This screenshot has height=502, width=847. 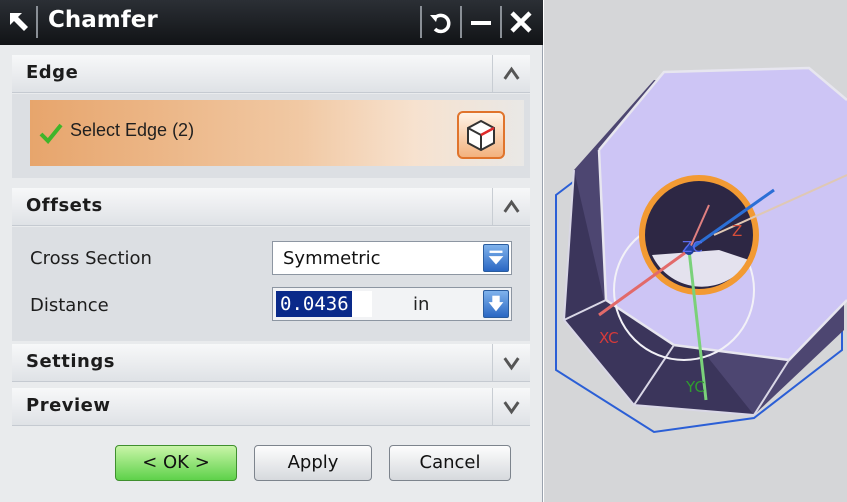 What do you see at coordinates (737, 231) in the screenshot?
I see `axis-label-z: Z` at bounding box center [737, 231].